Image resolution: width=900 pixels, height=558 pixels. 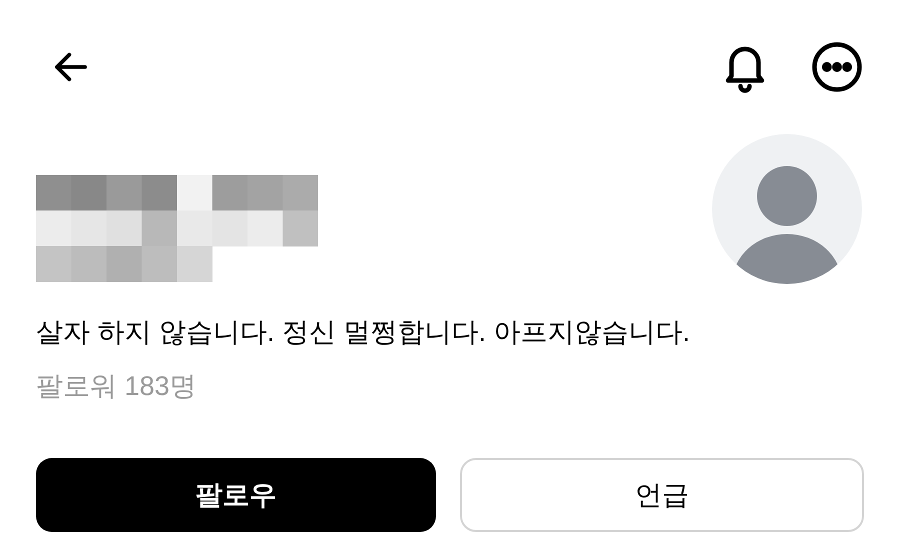 What do you see at coordinates (364, 332) in the screenshot?
I see `bio-text: 살자 하지 않습니다. 정신 멀쩡합니다. 아프지않습니다.` at bounding box center [364, 332].